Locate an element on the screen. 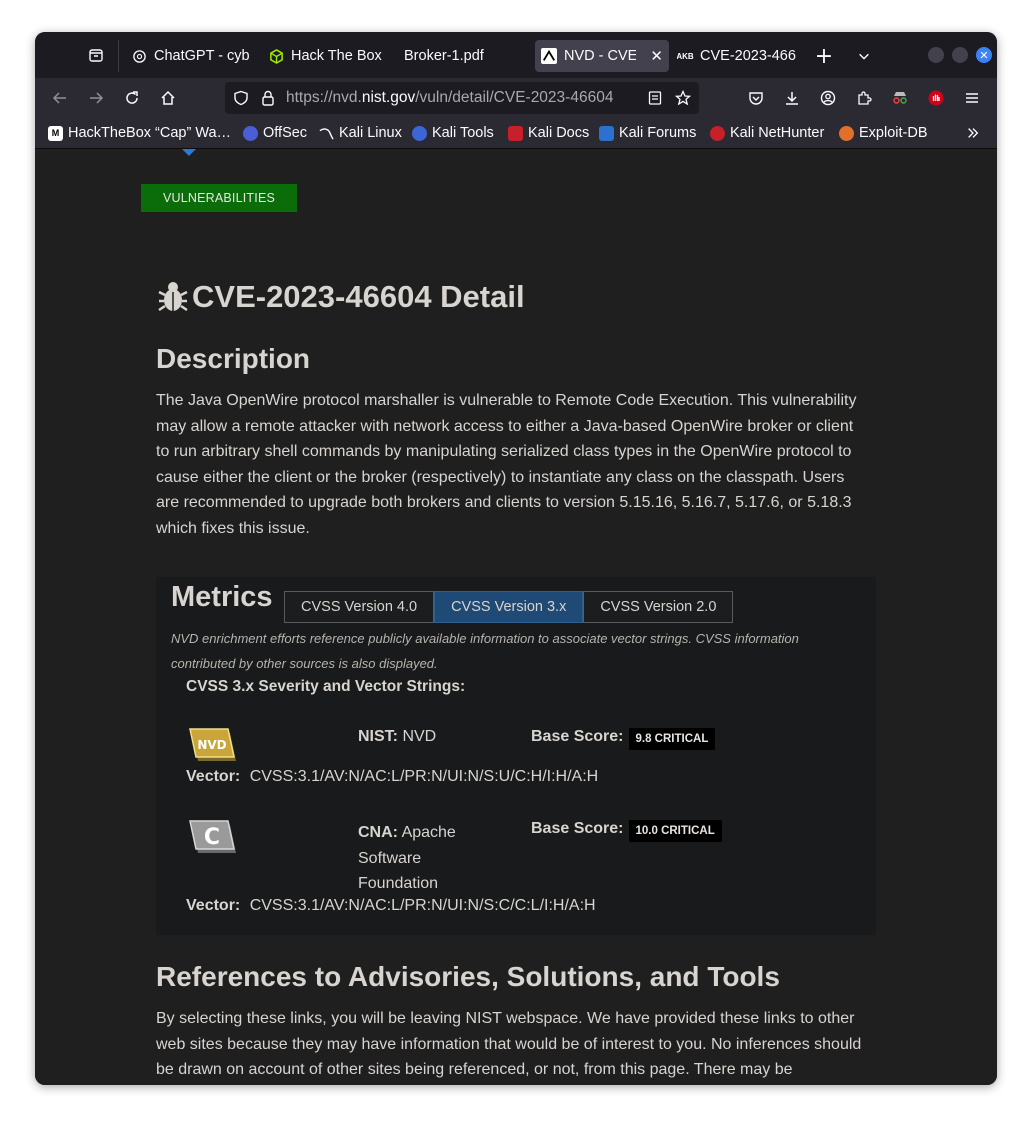 This screenshot has height=1124, width=1032. bookmark-star-icon is located at coordinates (683, 98).